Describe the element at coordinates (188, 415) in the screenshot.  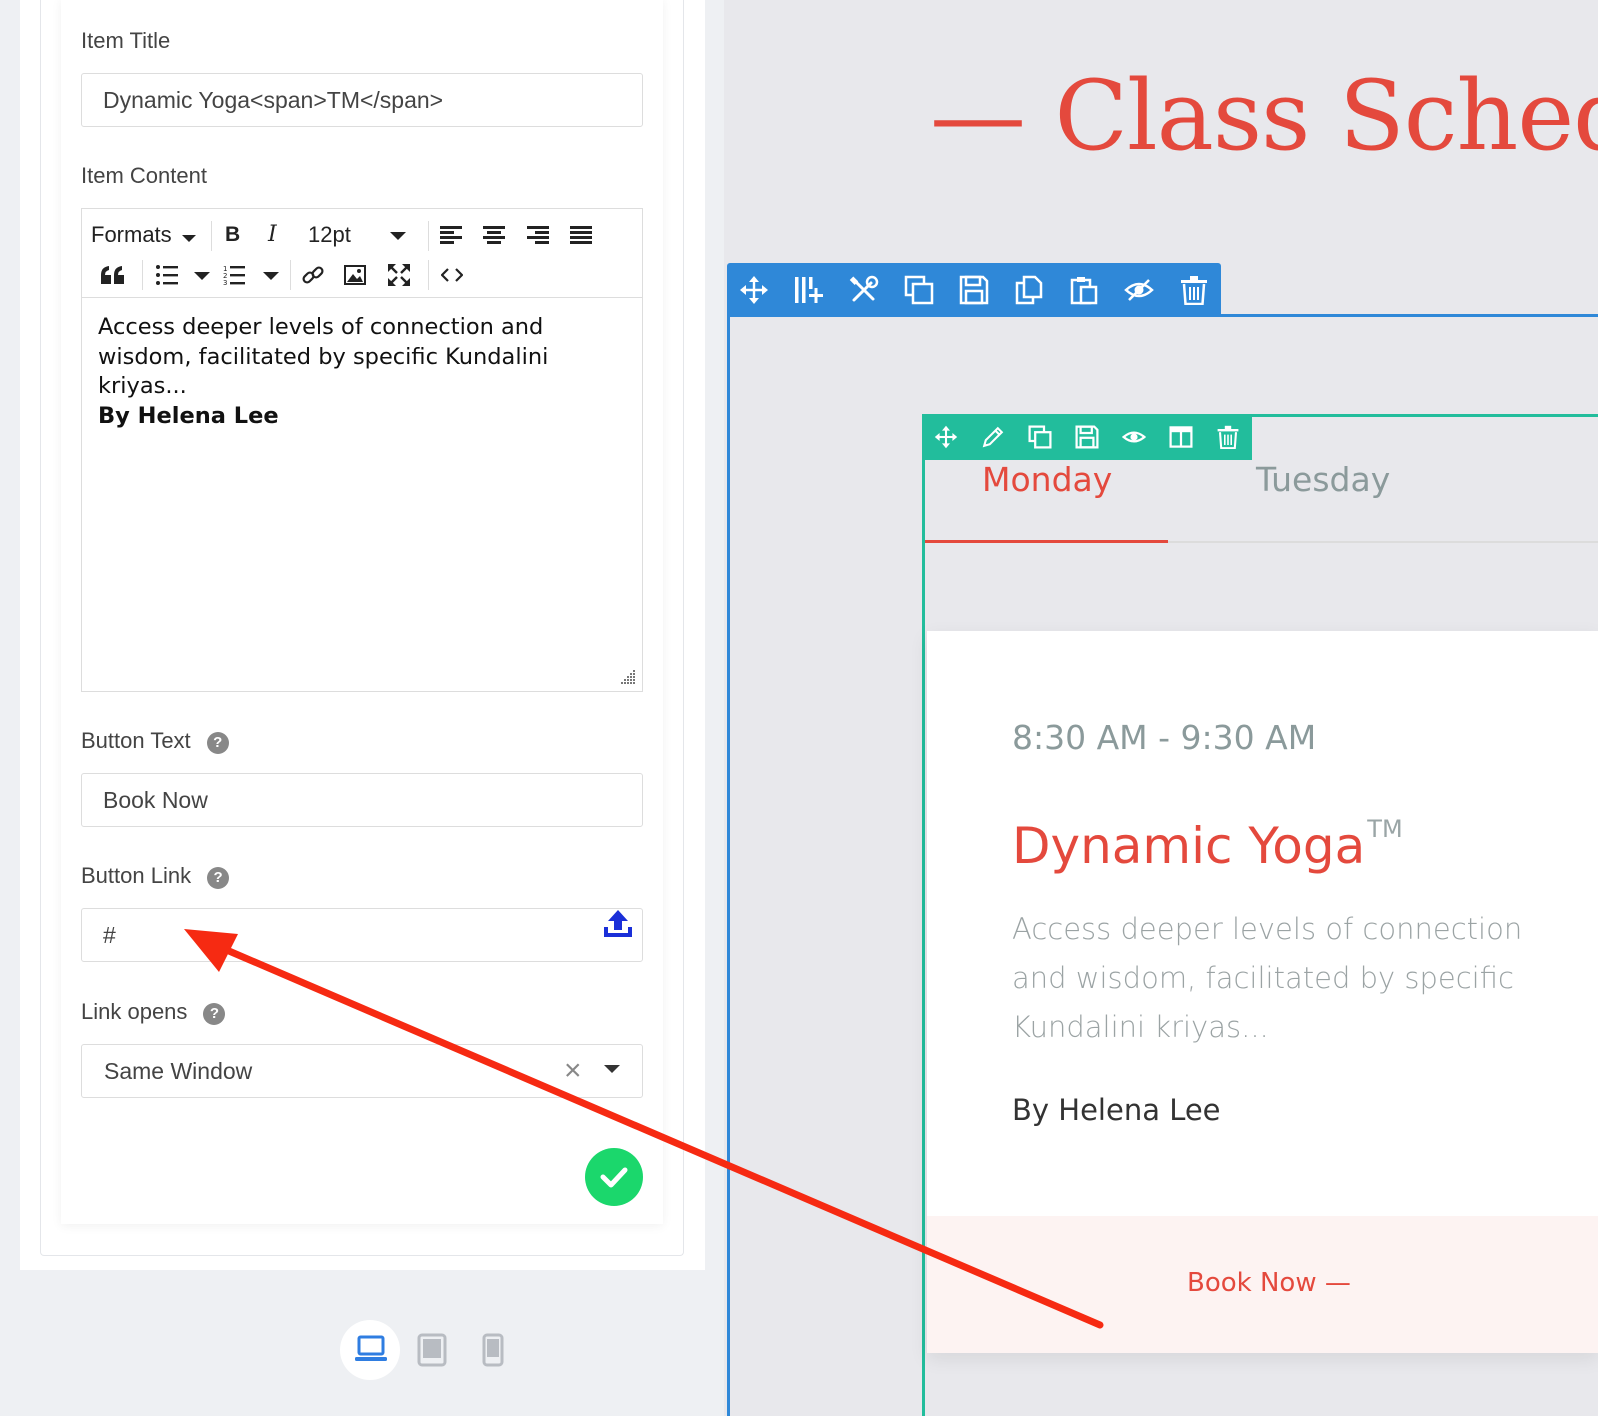
I see `editor-bold-line: By Helena Lee` at that location.